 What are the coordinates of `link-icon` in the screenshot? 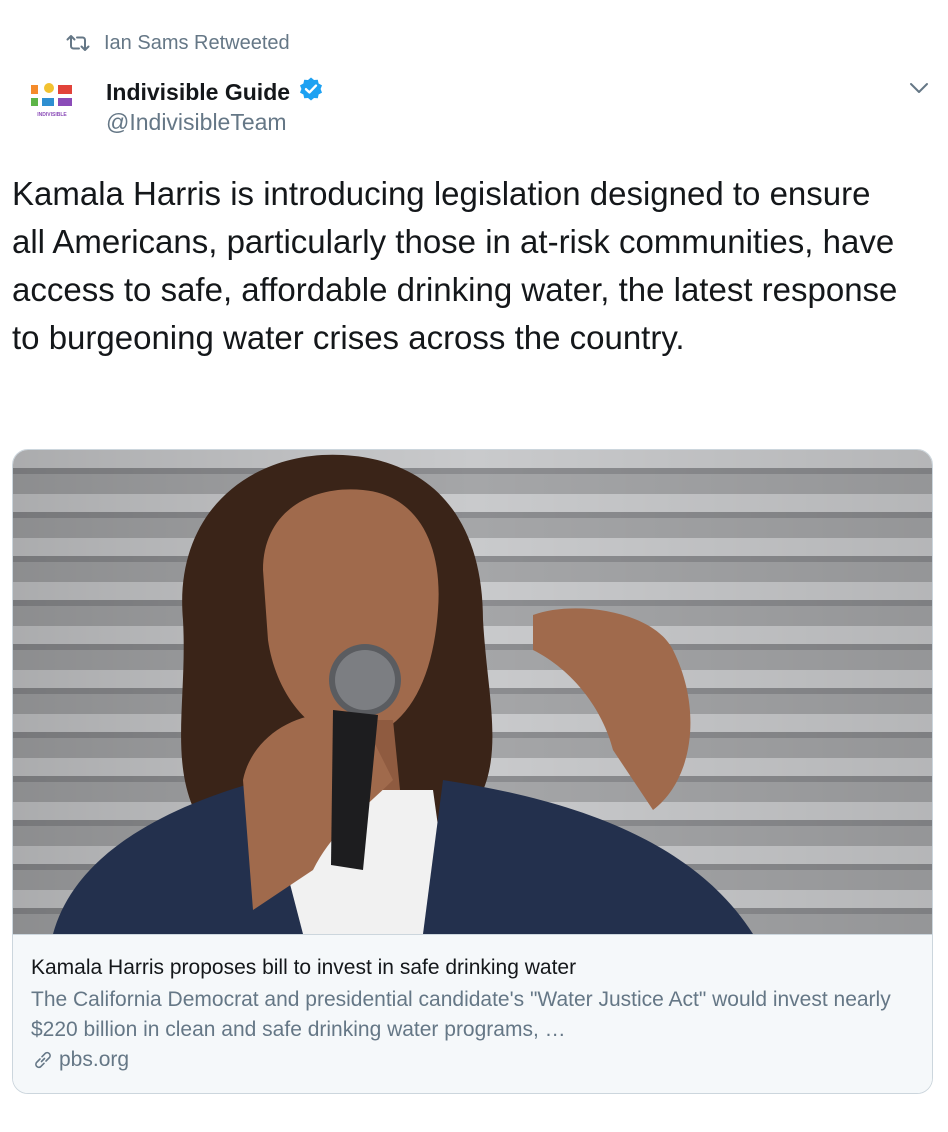 It's located at (43, 1060).